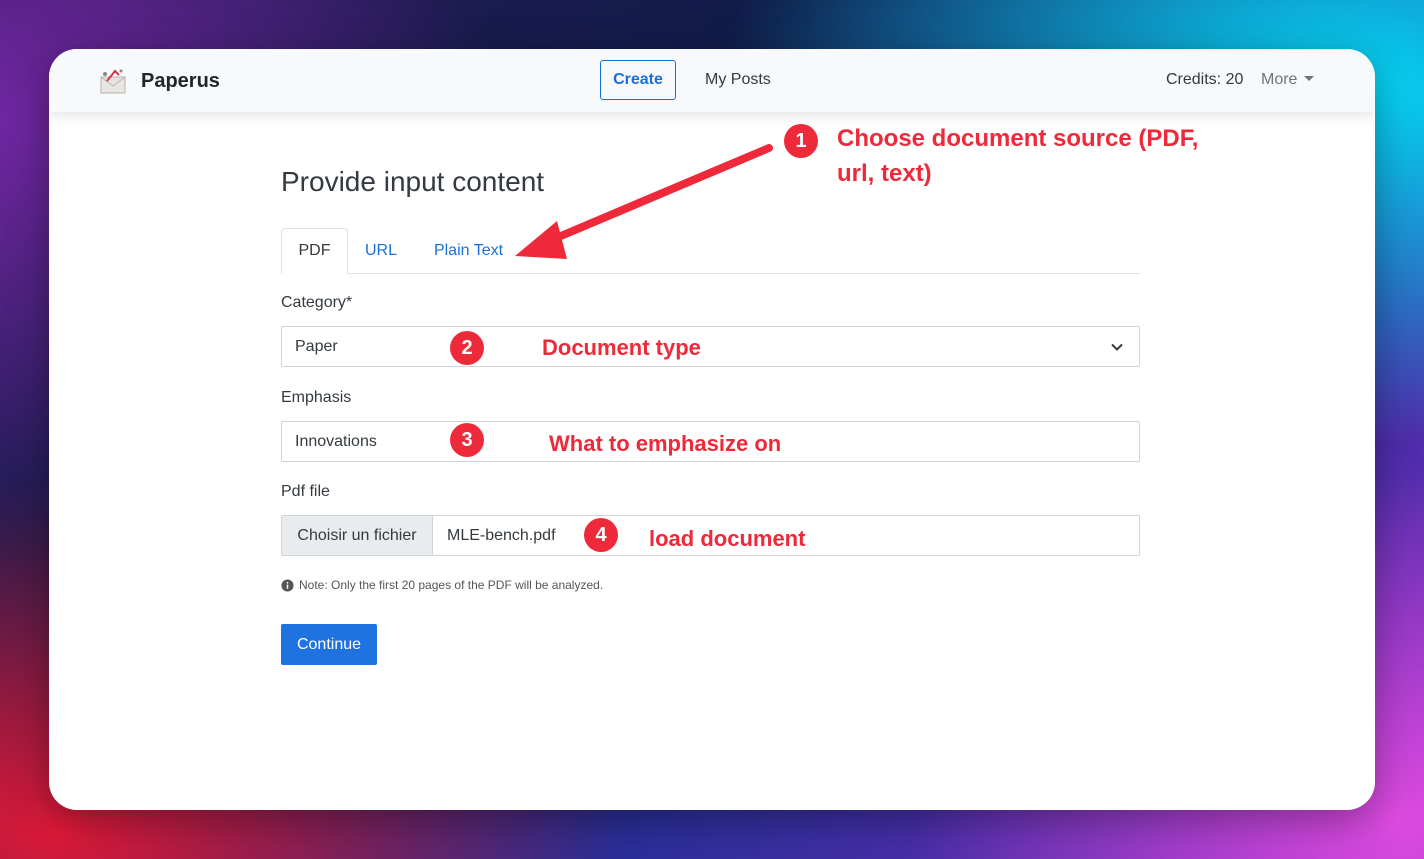 This screenshot has width=1424, height=859. Describe the element at coordinates (665, 443) in the screenshot. I see `annotation-text-3: What to emphasize on` at that location.